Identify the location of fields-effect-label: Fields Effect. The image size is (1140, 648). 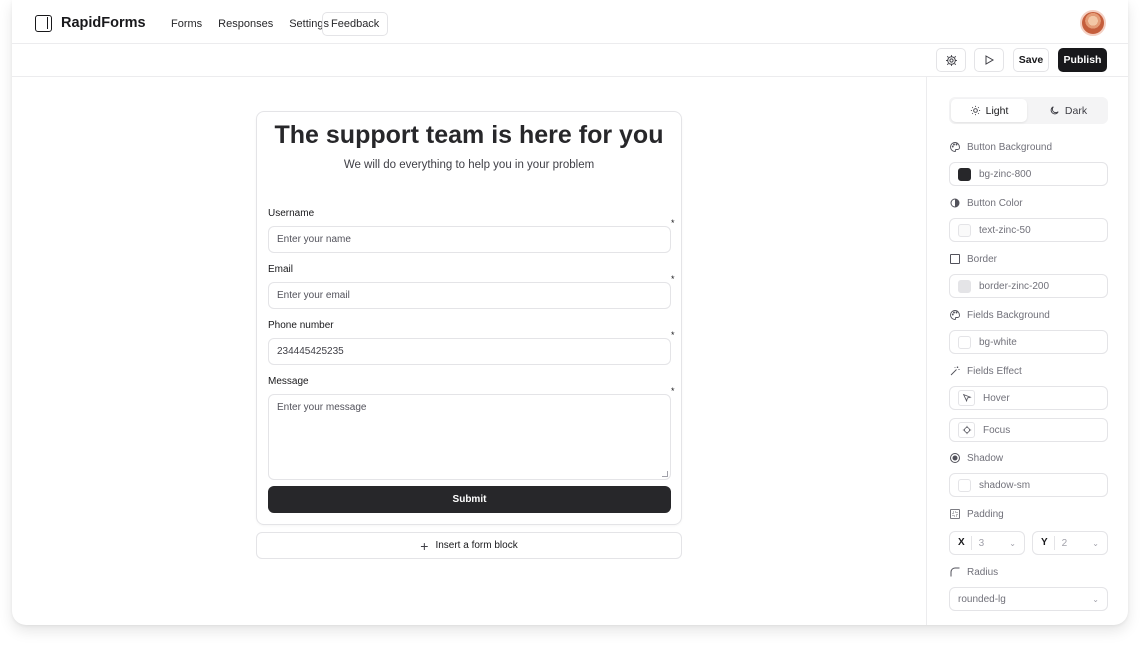
(985, 371).